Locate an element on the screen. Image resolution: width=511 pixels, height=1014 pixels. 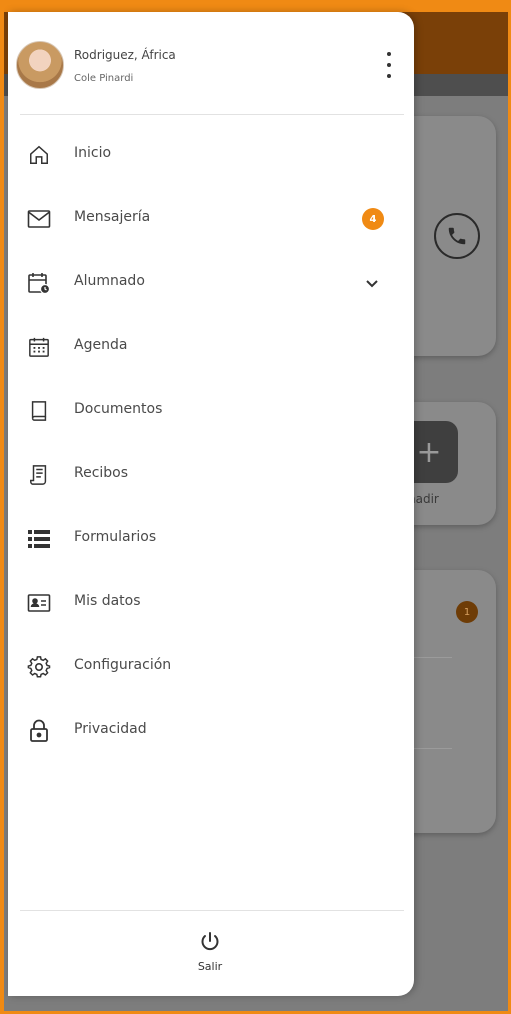
power-icon is located at coordinates (210, 944).